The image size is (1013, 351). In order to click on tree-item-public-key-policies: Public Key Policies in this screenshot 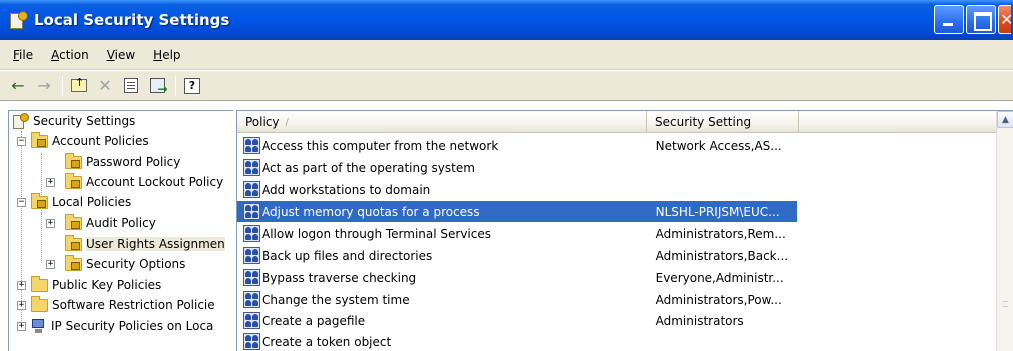, I will do `click(96, 285)`.